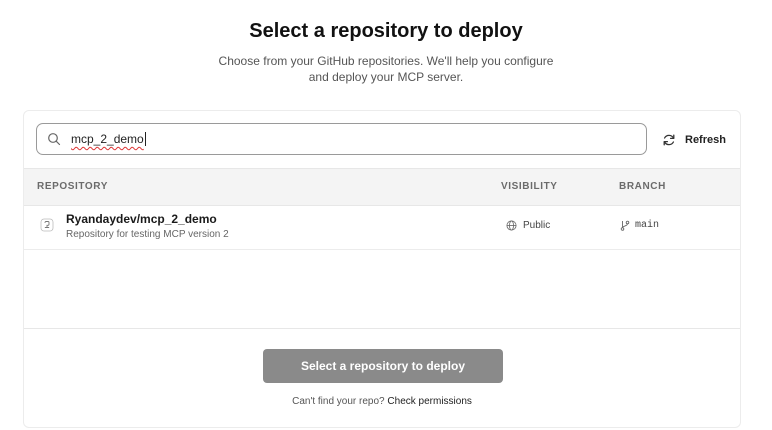 This screenshot has width=772, height=430. What do you see at coordinates (511, 225) in the screenshot?
I see `globe-icon` at bounding box center [511, 225].